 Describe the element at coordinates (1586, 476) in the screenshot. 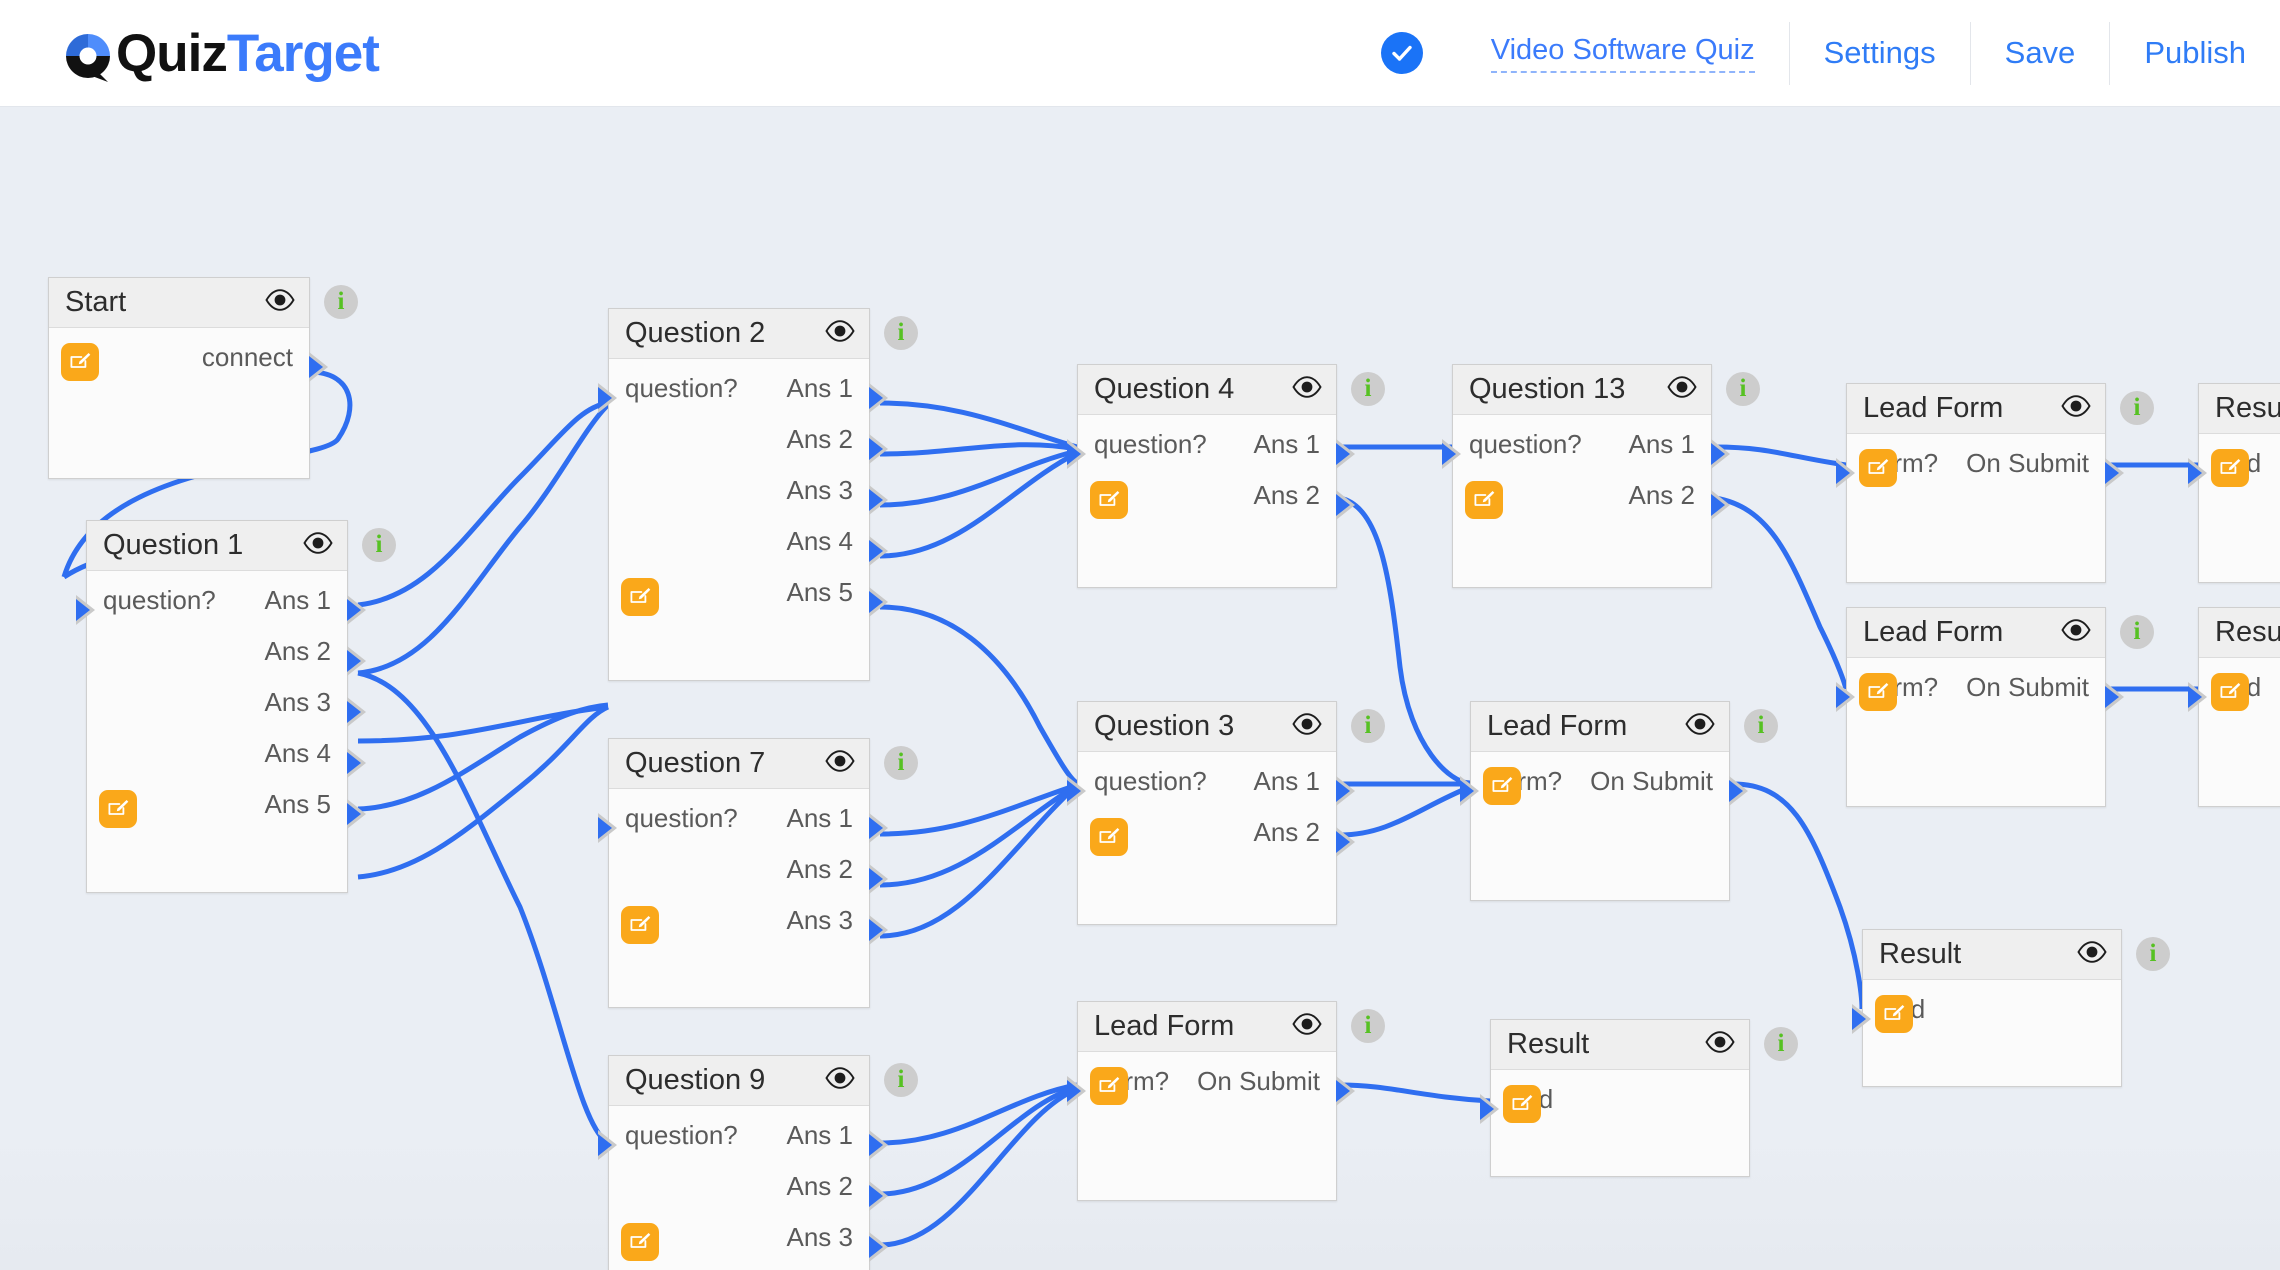

I see `flow-node: Question 13 question? Ans 1 Ans 2` at that location.